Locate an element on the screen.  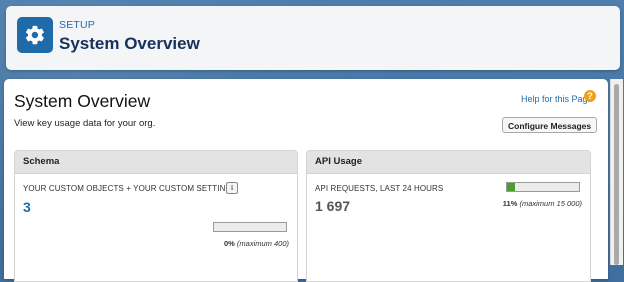
schema-maximum-text: (maximum 400) is located at coordinates (262, 243).